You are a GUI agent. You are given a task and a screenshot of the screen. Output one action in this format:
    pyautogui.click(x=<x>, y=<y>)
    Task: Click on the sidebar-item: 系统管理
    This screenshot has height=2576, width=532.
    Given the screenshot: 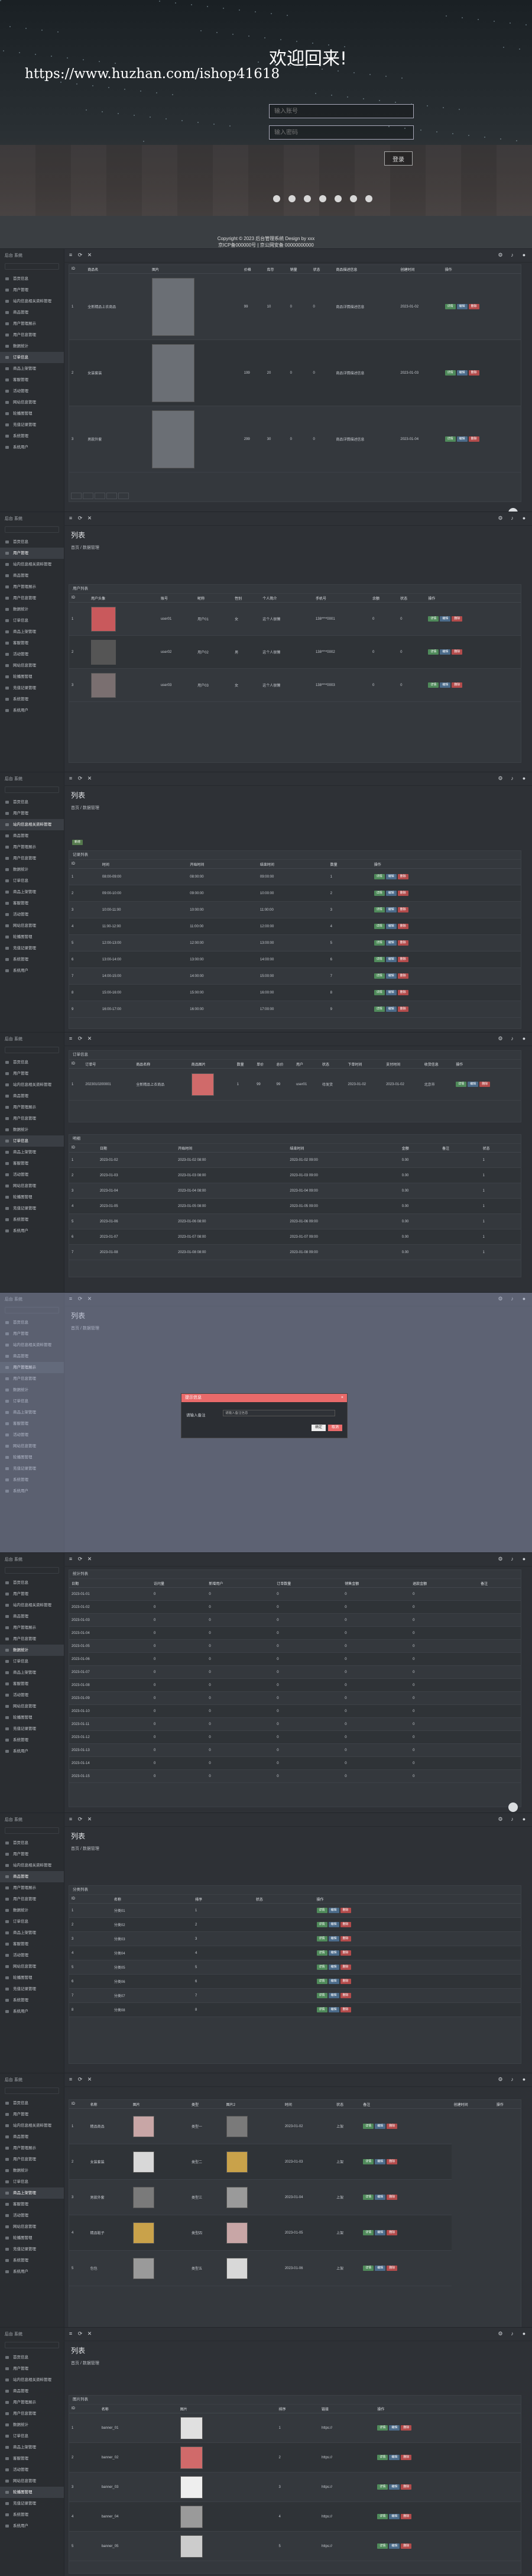 What is the action you would take?
    pyautogui.click(x=32, y=960)
    